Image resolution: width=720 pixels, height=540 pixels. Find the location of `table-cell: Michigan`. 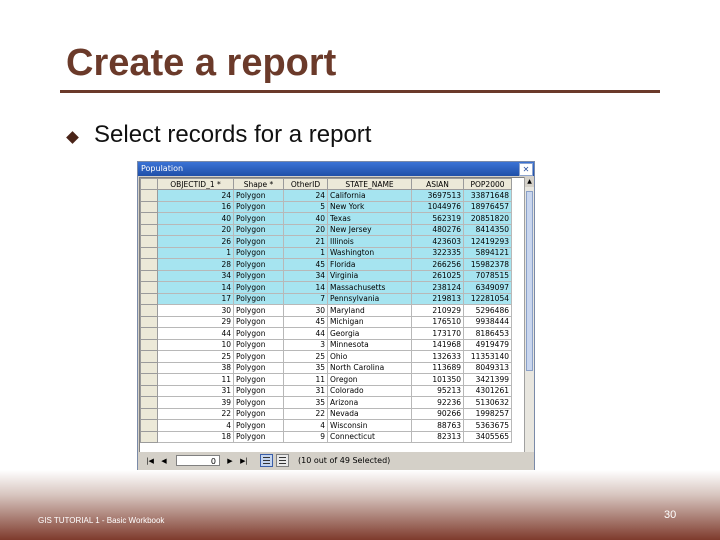

table-cell: Michigan is located at coordinates (369, 321).